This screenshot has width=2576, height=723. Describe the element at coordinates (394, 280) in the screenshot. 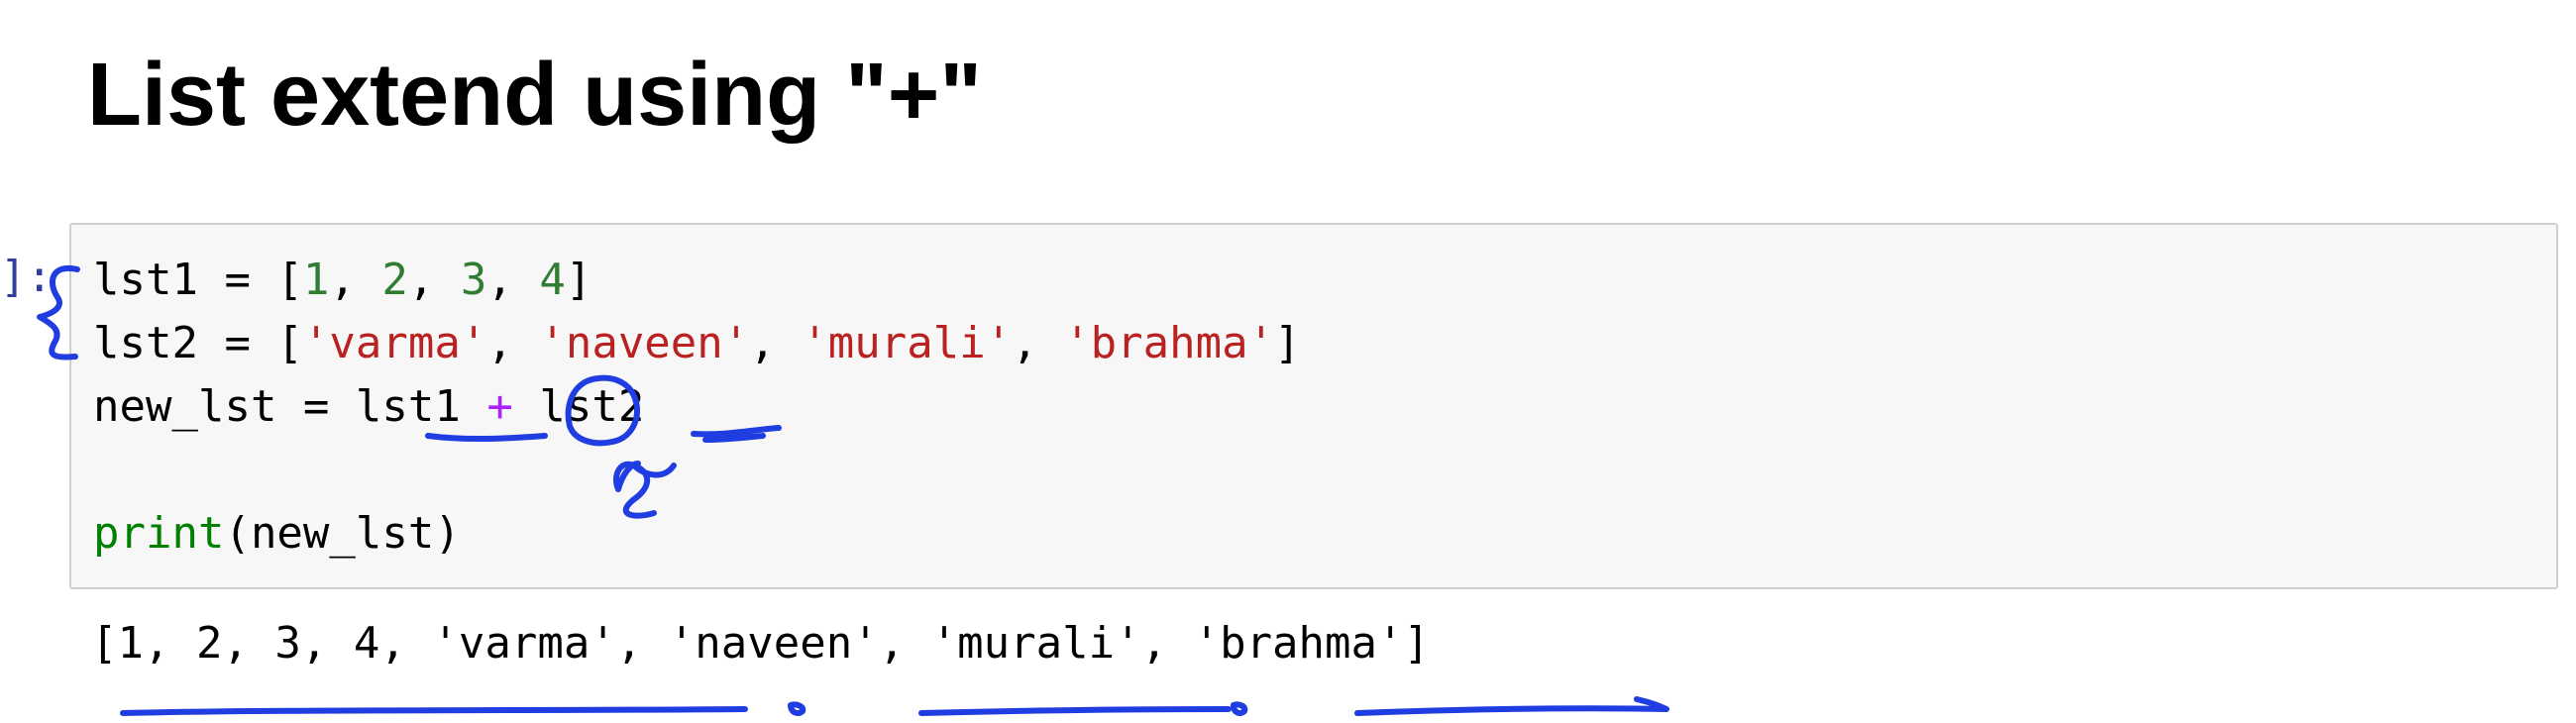

I see `code-token-num: 2` at that location.